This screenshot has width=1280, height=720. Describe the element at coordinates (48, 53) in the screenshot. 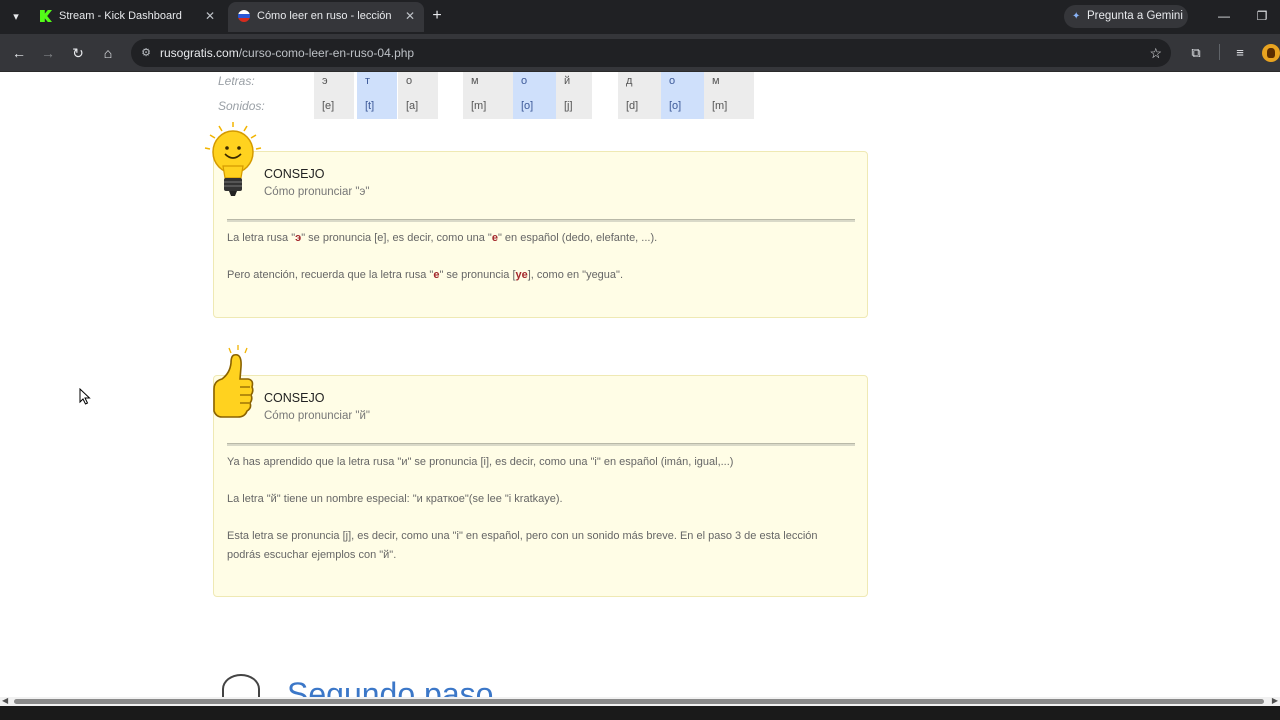

I see `forward-arrow-icon: →` at that location.